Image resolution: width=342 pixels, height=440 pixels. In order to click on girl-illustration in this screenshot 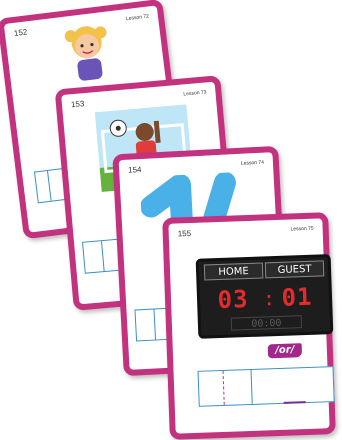, I will do `click(85, 53)`.